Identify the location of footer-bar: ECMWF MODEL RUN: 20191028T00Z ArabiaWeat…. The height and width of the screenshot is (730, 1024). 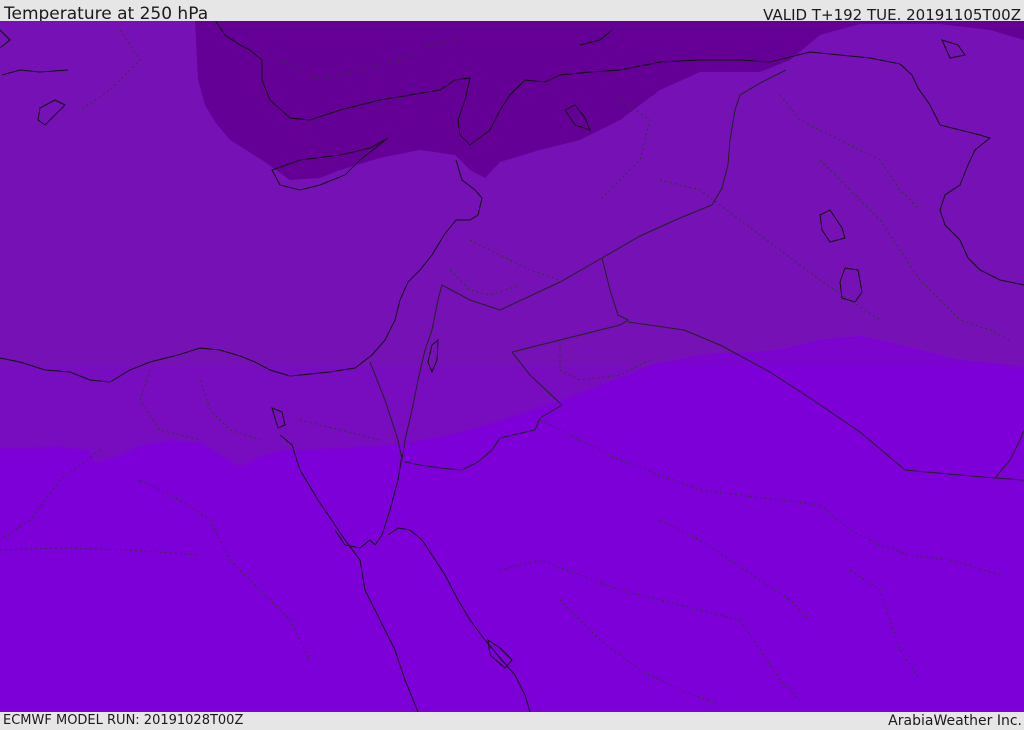
(512, 720).